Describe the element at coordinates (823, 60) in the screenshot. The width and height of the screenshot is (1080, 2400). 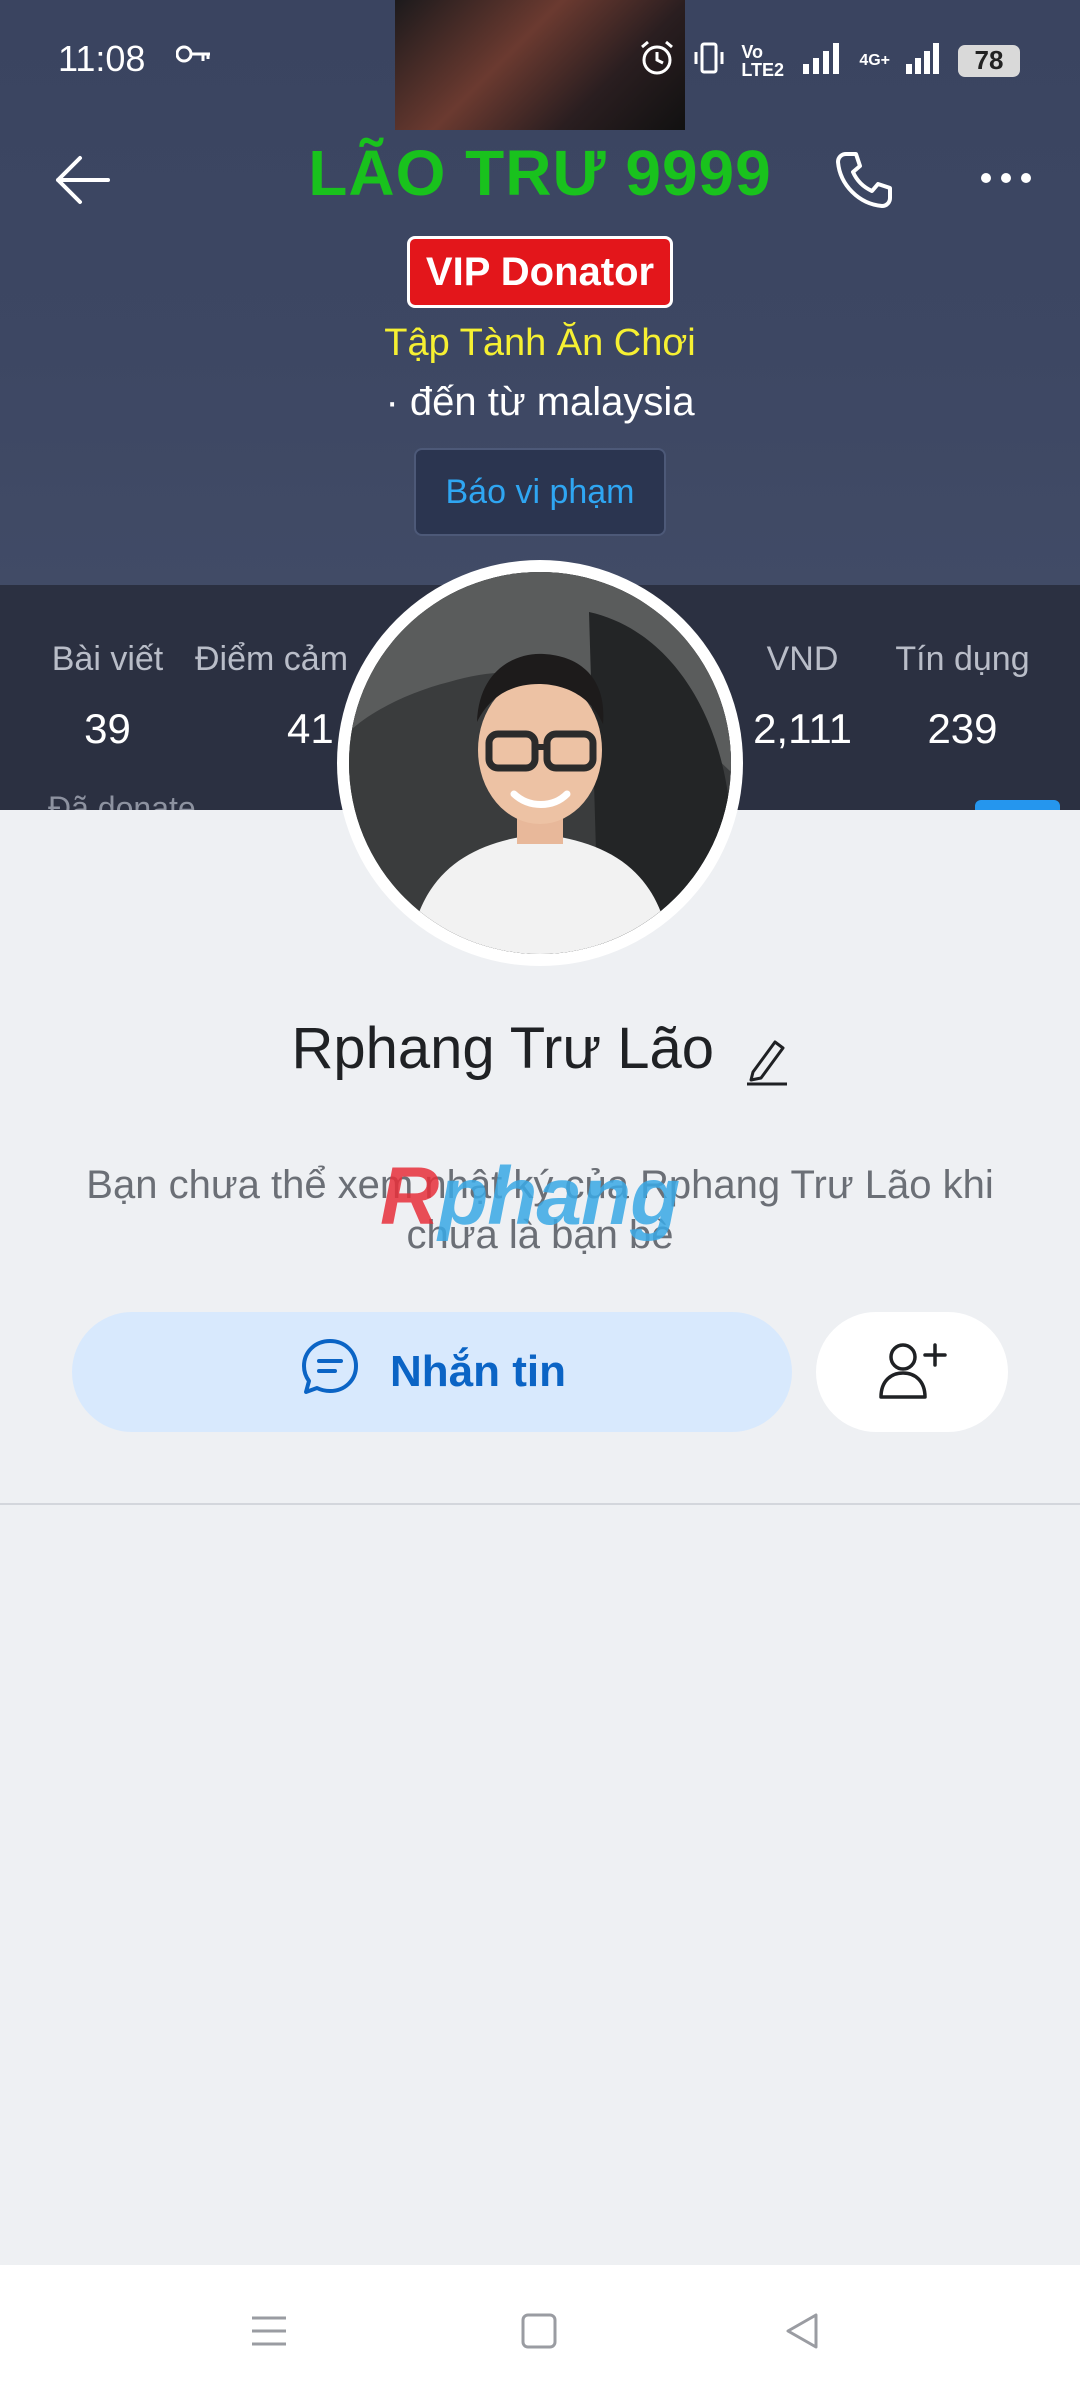
I see `signal-icon` at that location.